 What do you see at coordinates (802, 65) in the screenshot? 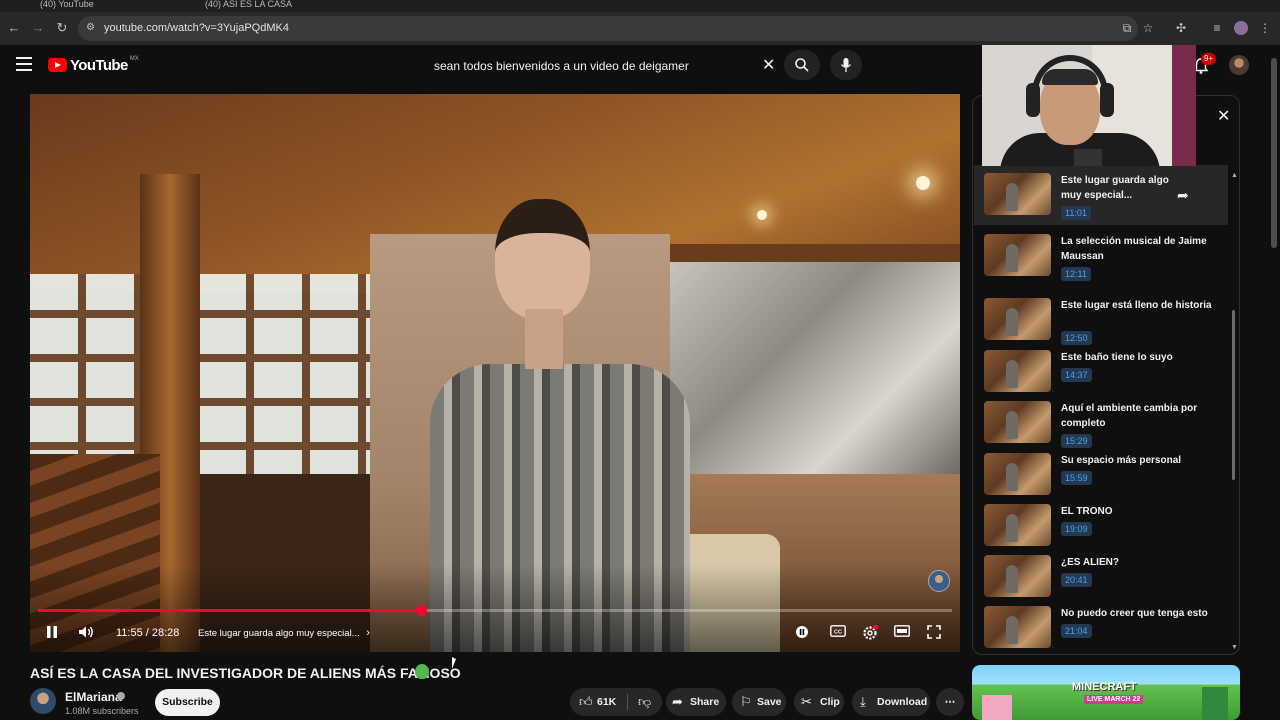
I see `search-button` at bounding box center [802, 65].